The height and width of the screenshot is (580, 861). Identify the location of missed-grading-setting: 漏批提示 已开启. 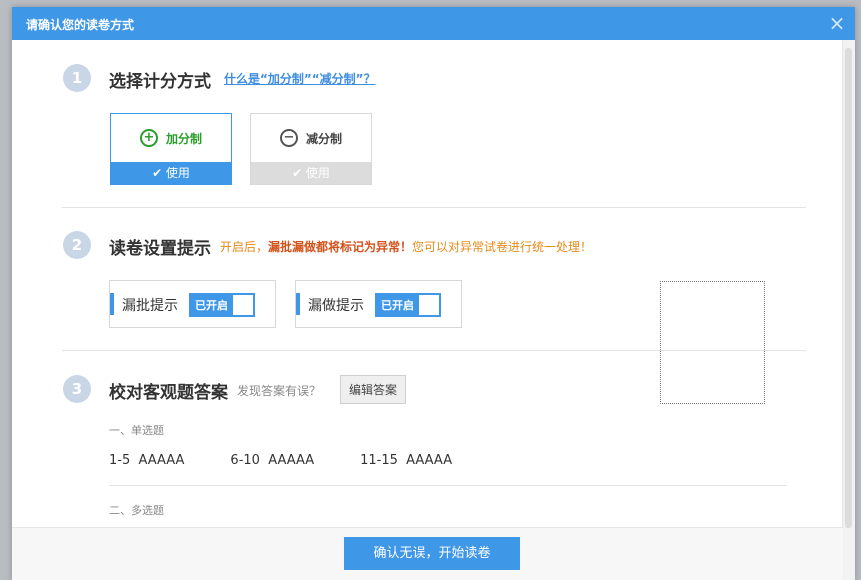
(192, 304).